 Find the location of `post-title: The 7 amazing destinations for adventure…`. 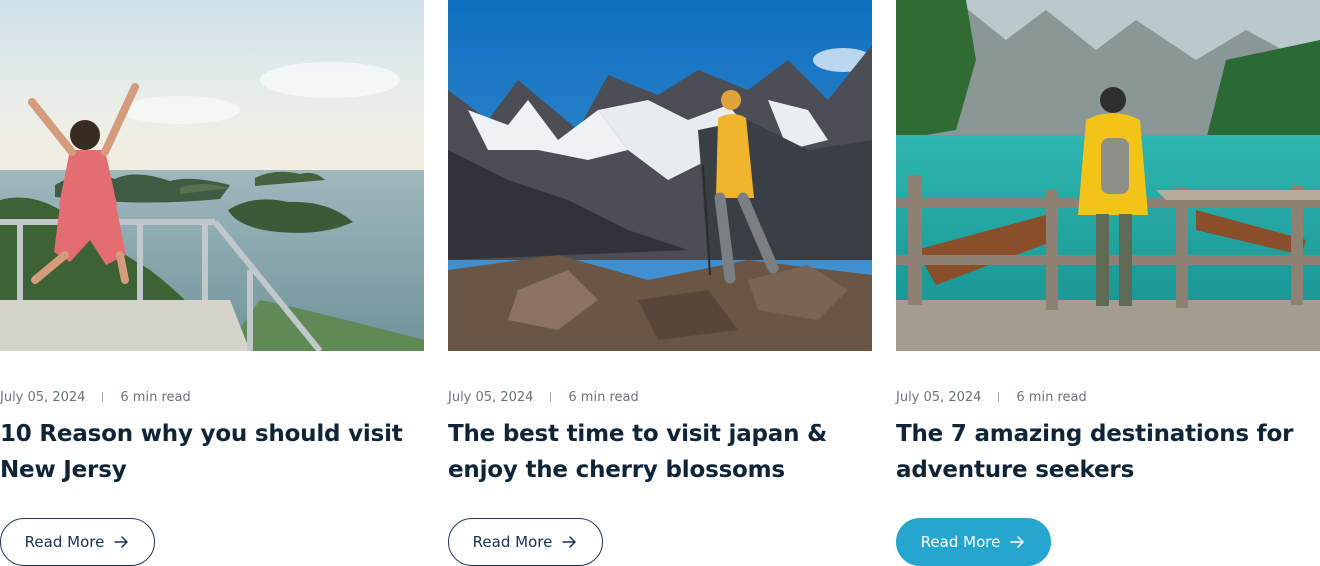

post-title: The 7 amazing destinations for adventure… is located at coordinates (1101, 452).